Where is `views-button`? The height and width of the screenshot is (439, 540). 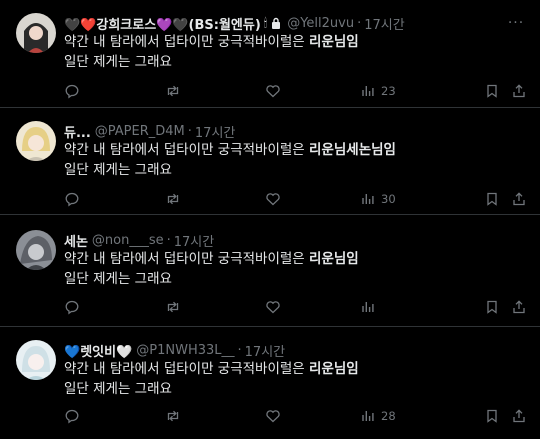 views-button is located at coordinates (370, 307).